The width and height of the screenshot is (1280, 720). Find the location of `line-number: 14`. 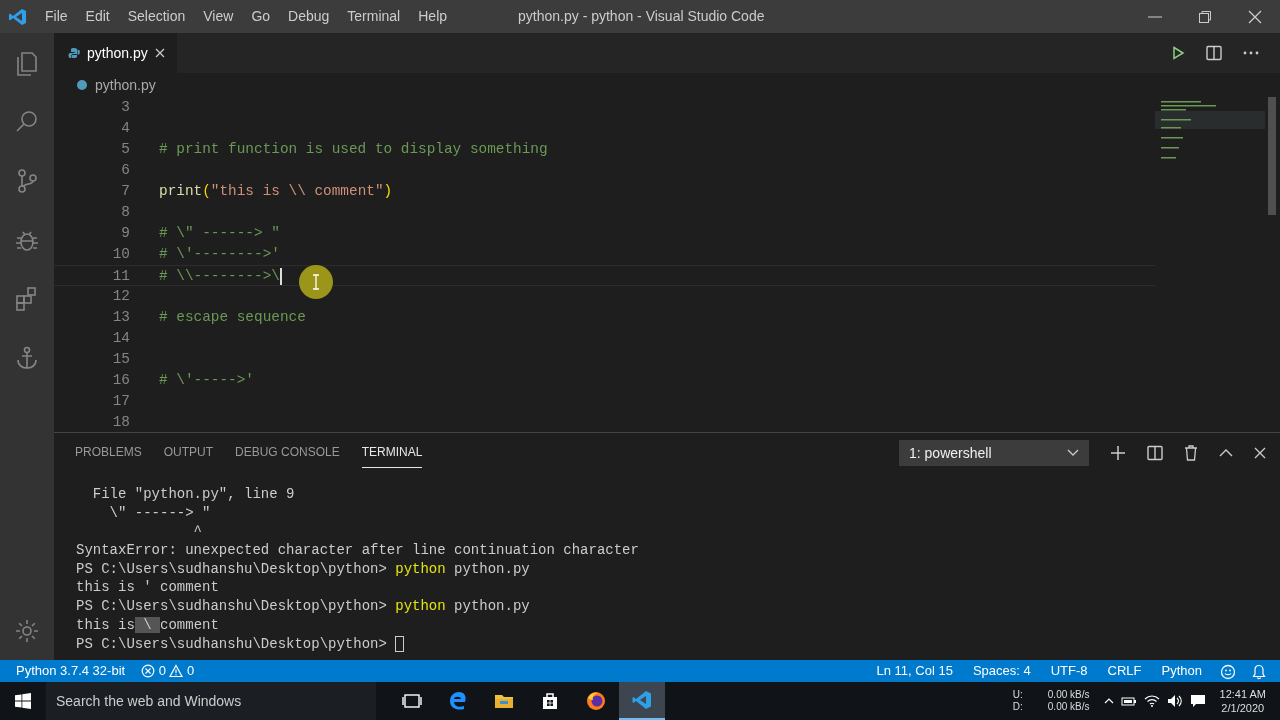

line-number: 14 is located at coordinates (120, 338).